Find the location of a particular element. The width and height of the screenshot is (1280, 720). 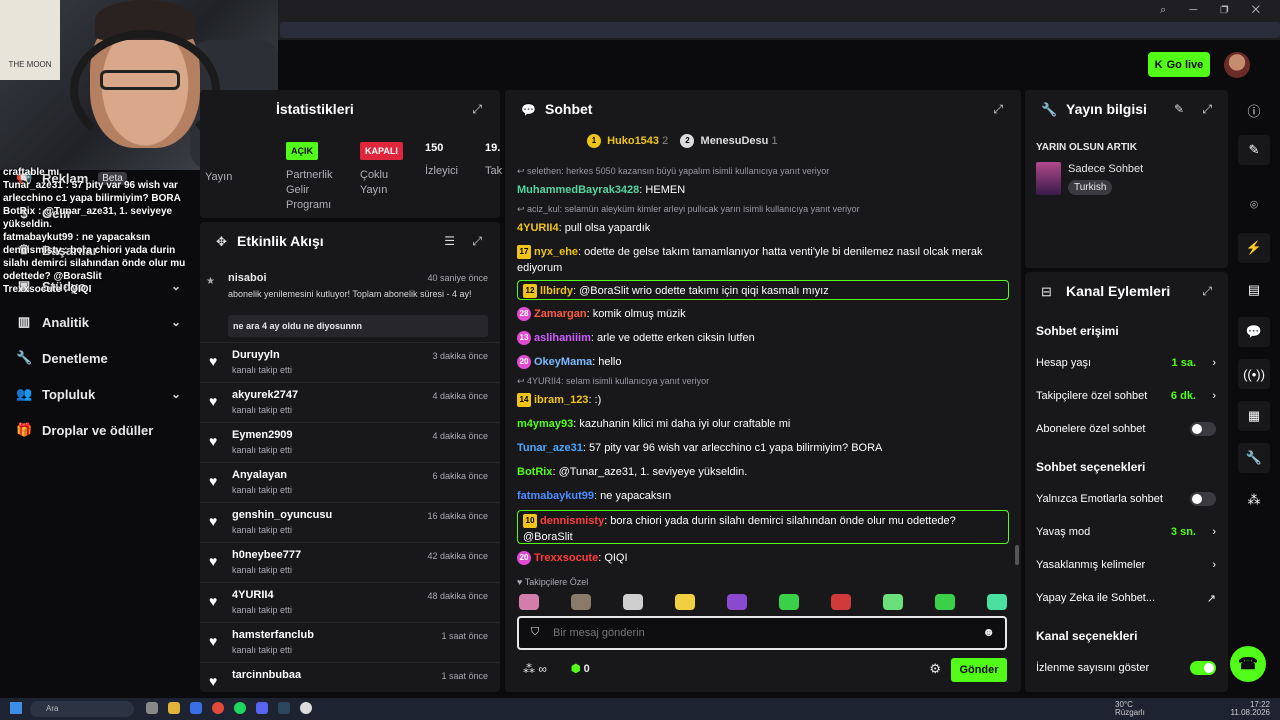

chat-message: 20 OkeyMama: hello is located at coordinates (763, 362).